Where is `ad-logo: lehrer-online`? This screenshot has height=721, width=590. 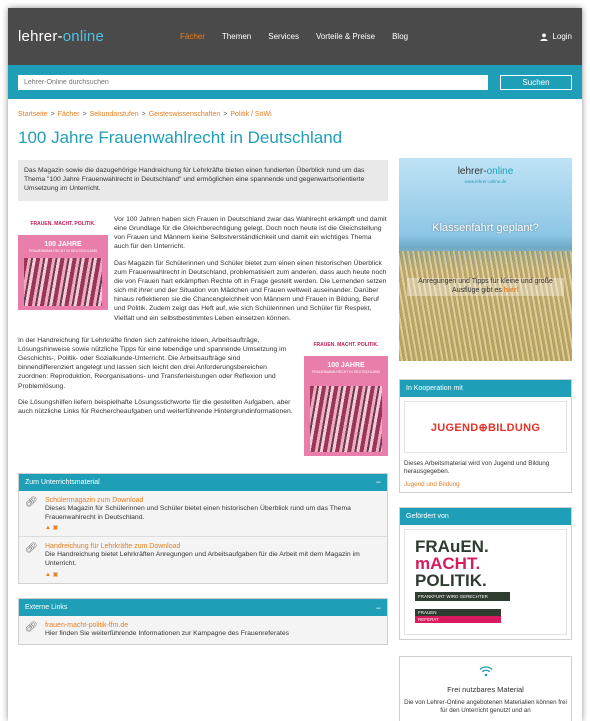 ad-logo: lehrer-online is located at coordinates (485, 171).